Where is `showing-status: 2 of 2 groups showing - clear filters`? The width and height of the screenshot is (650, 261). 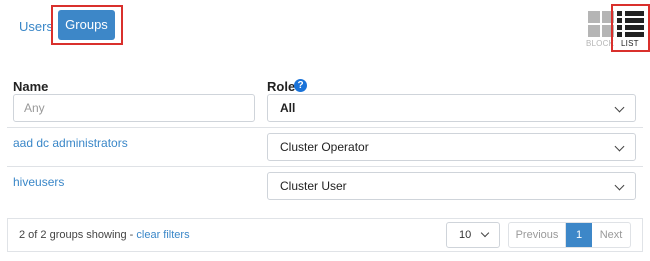 showing-status: 2 of 2 groups showing - clear filters is located at coordinates (104, 235).